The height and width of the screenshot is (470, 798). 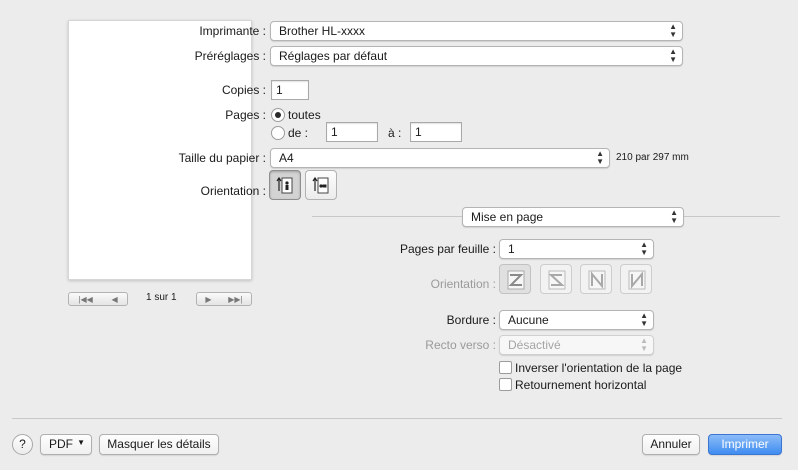 I want to click on border-label: Bordure :, so click(x=471, y=320).